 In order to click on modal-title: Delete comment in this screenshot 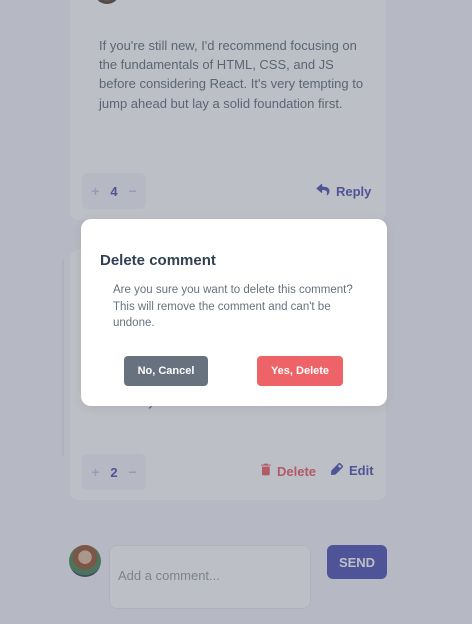, I will do `click(158, 260)`.